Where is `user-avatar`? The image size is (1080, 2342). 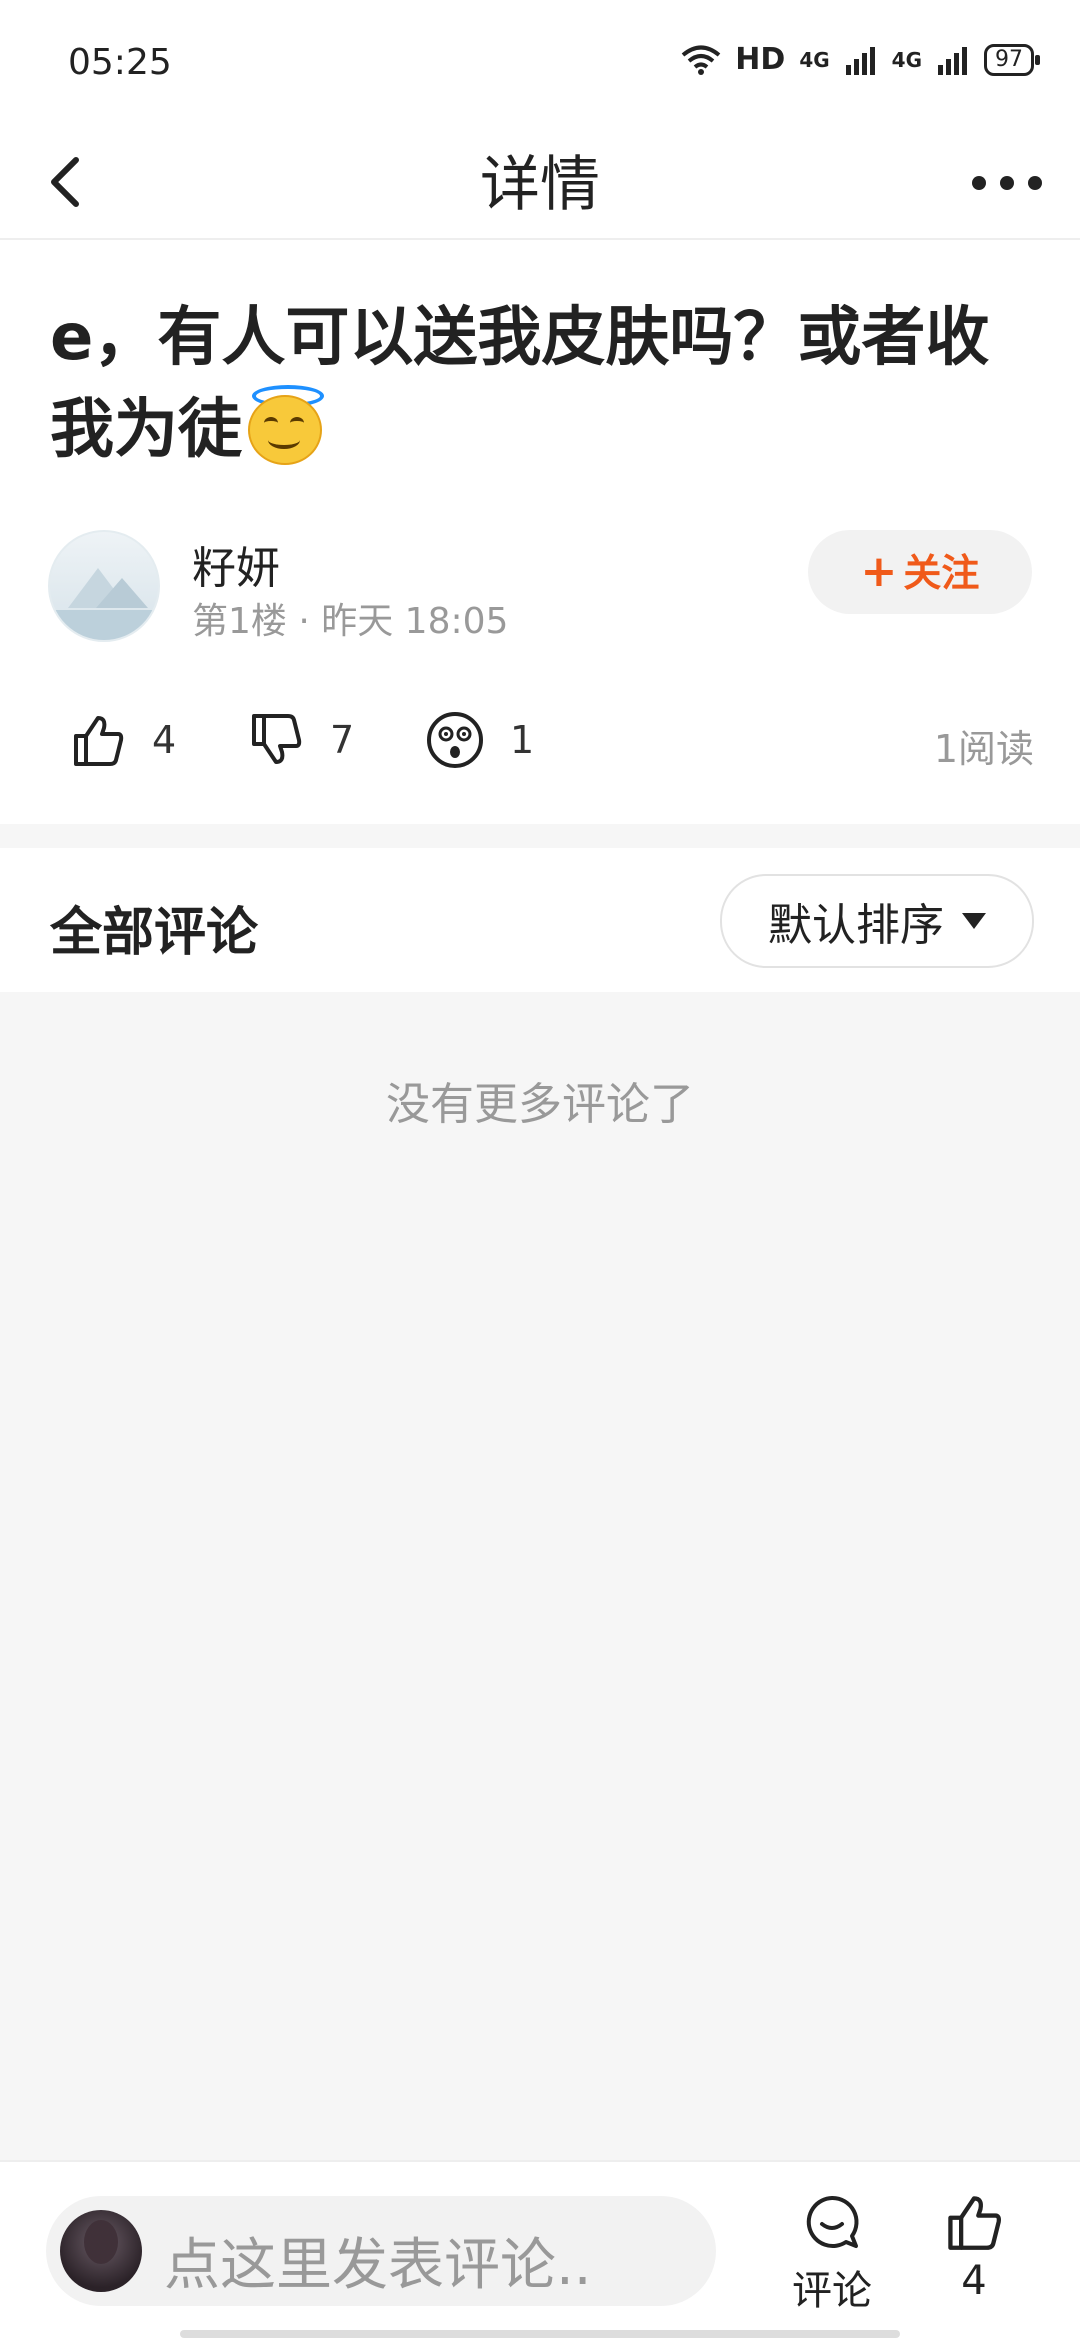
user-avatar is located at coordinates (101, 2251).